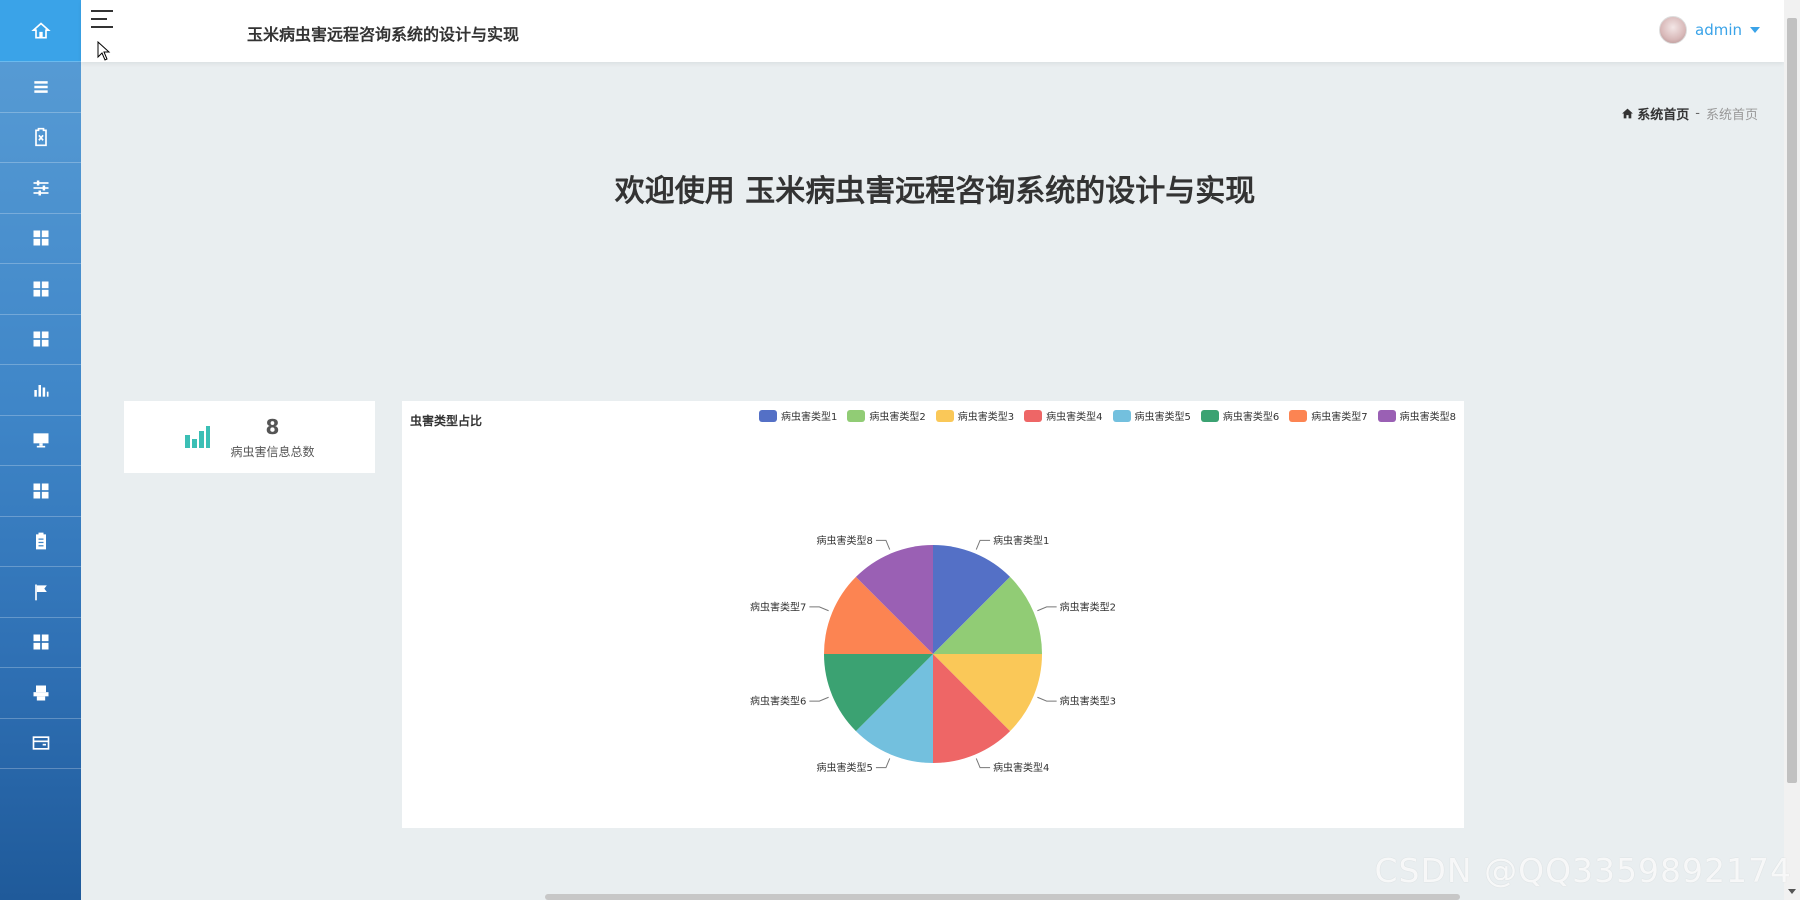 The width and height of the screenshot is (1800, 900). Describe the element at coordinates (1088, 701) in the screenshot. I see `pie-slice-label: 病虫害类型3` at that location.